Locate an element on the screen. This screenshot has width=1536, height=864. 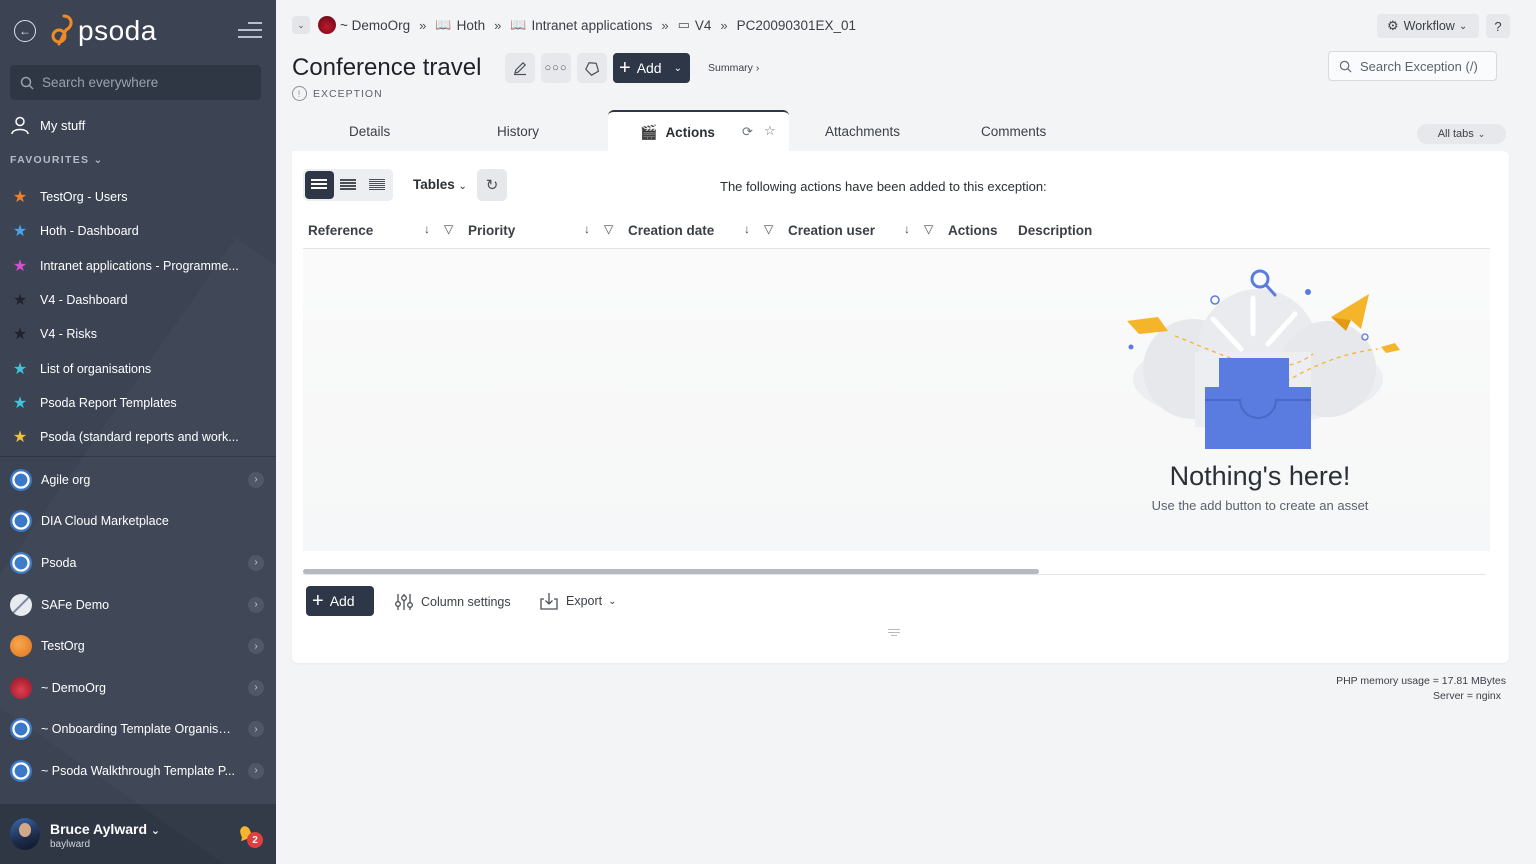
favourite-item: ★ TestOrg - Users is located at coordinates (137, 197).